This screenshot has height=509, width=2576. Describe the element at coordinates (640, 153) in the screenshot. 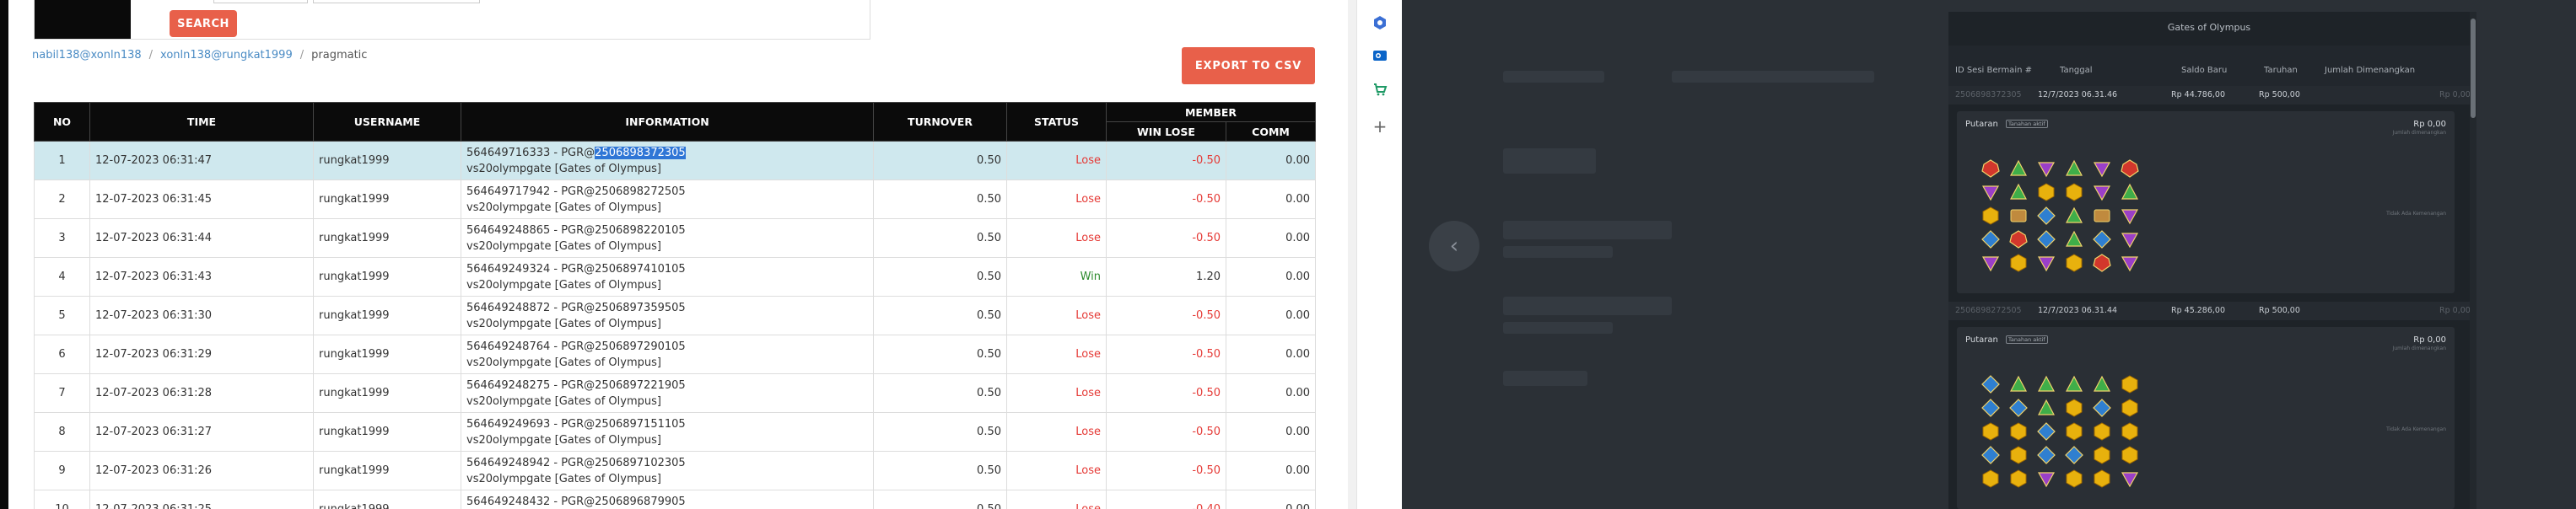

I see `info-round-id: 2506898372305` at that location.